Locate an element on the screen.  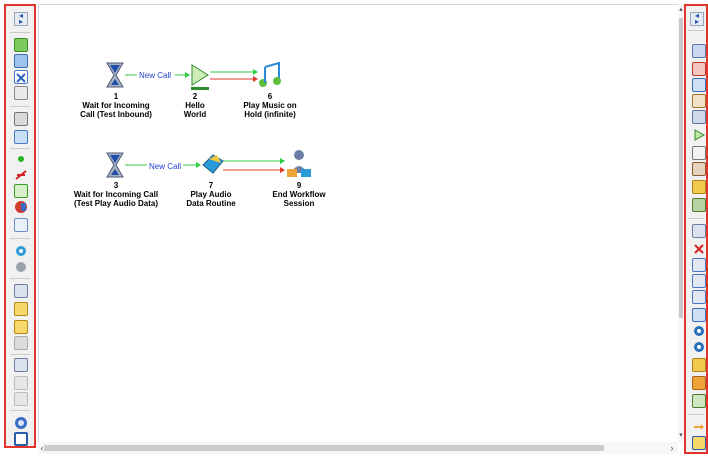
node-title-line2: Hold (infinite) is located at coordinates (270, 114).